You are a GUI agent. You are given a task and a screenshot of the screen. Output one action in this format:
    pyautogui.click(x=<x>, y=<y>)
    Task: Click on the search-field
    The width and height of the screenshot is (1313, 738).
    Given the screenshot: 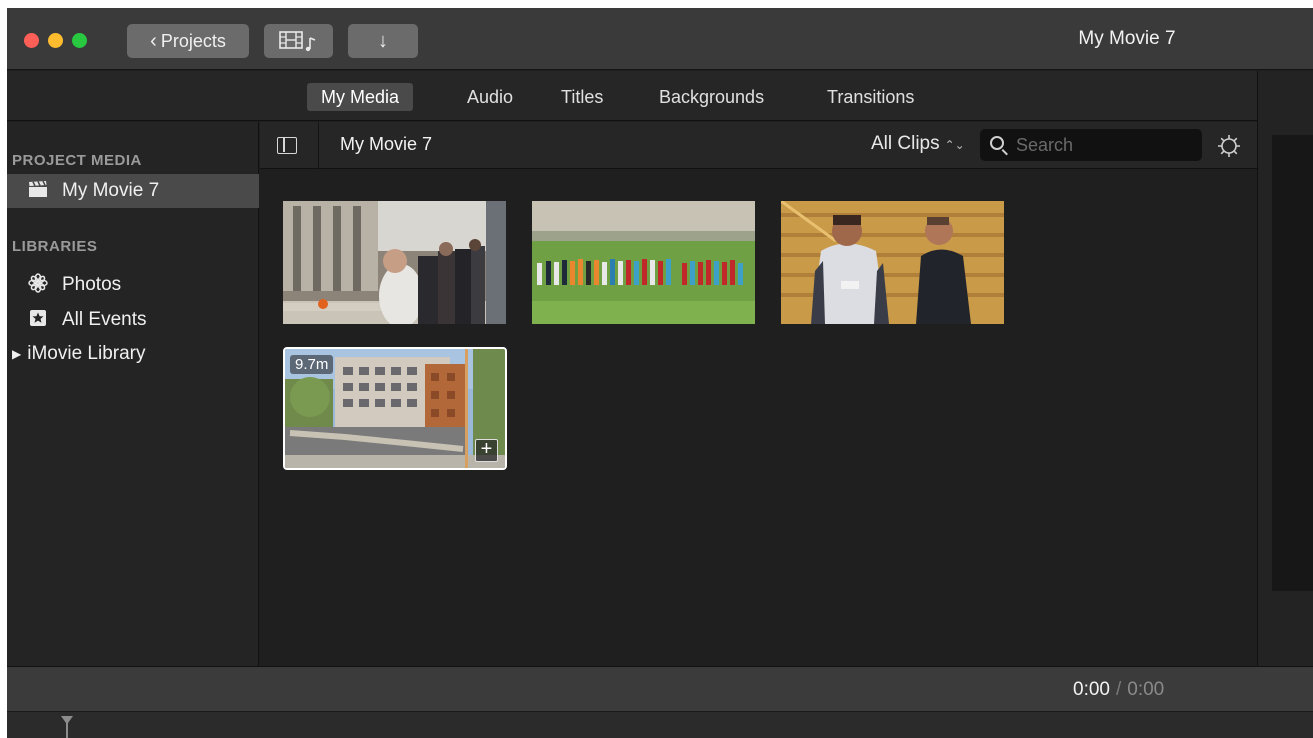 What is the action you would take?
    pyautogui.click(x=1091, y=145)
    